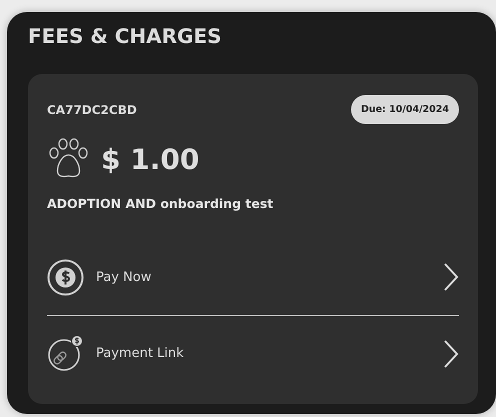 This screenshot has height=417, width=496. I want to click on fee-description: ADOPTION AND onboarding test, so click(160, 203).